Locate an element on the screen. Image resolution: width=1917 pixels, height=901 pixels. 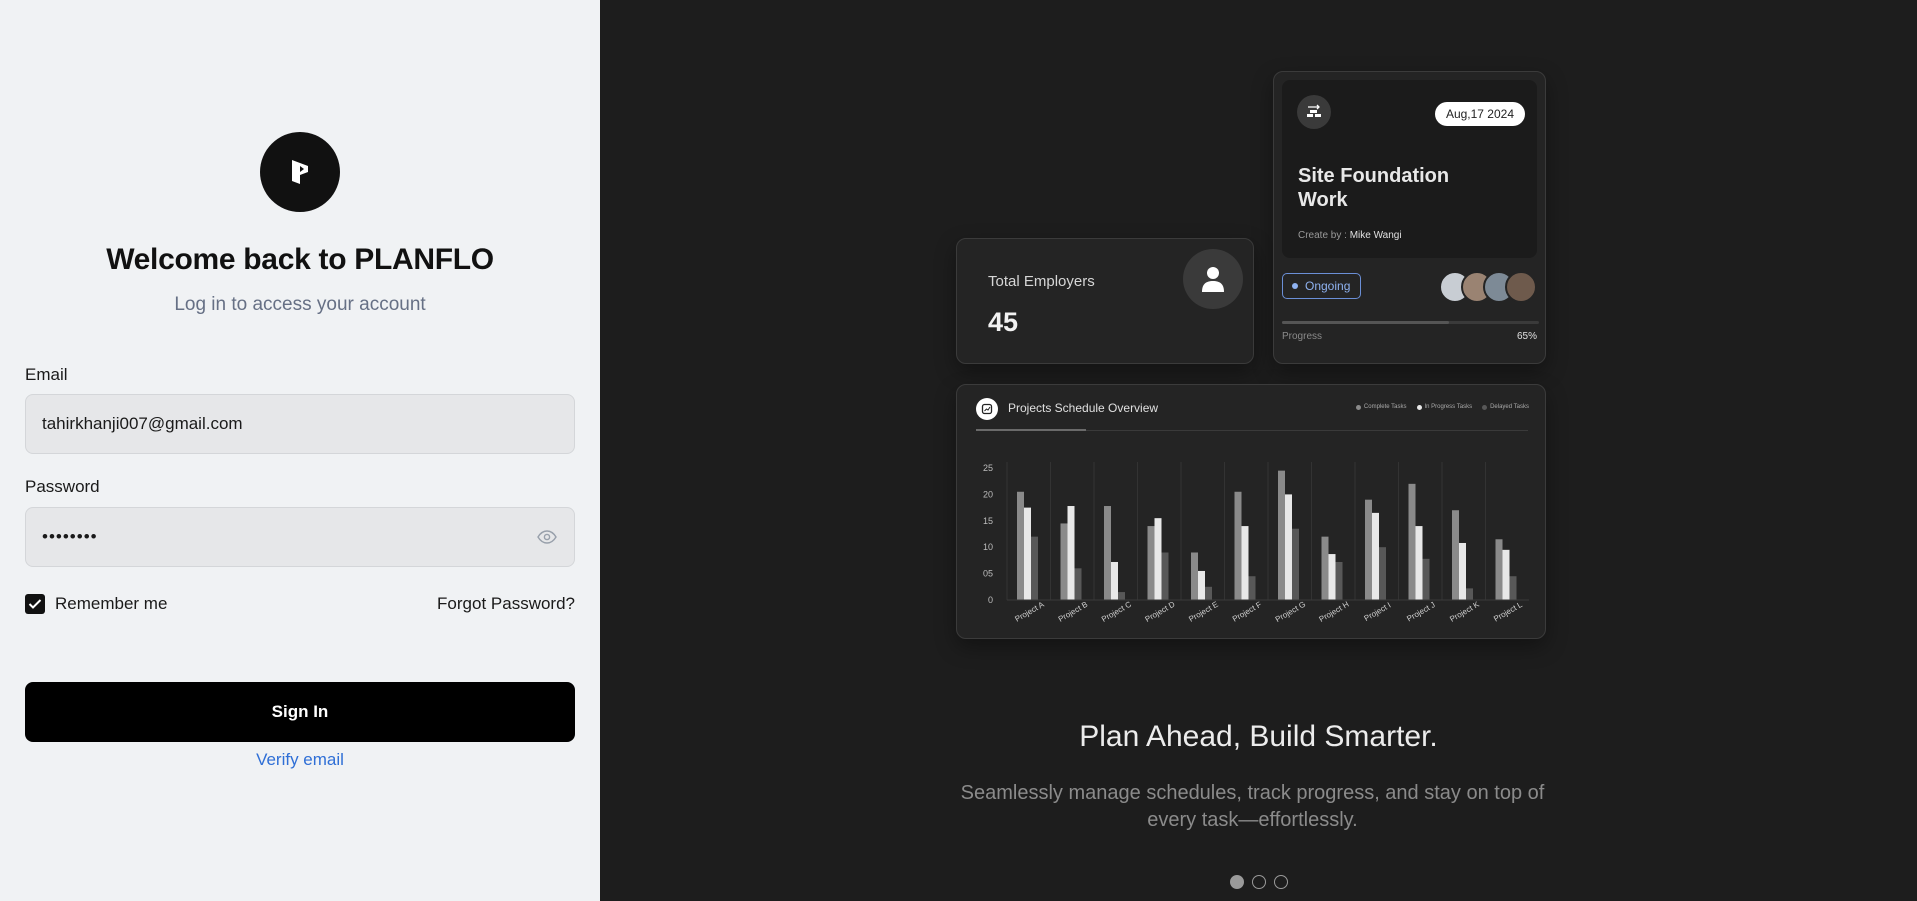
x-tick-label: Project C is located at coordinates (1116, 612).